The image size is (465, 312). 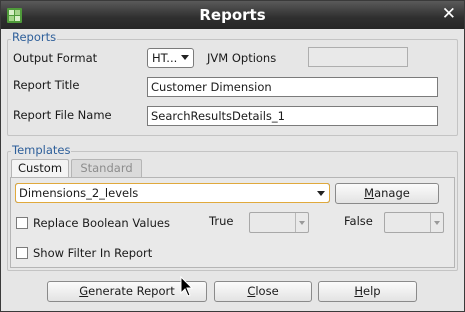 I want to click on false-value-select, so click(x=414, y=222).